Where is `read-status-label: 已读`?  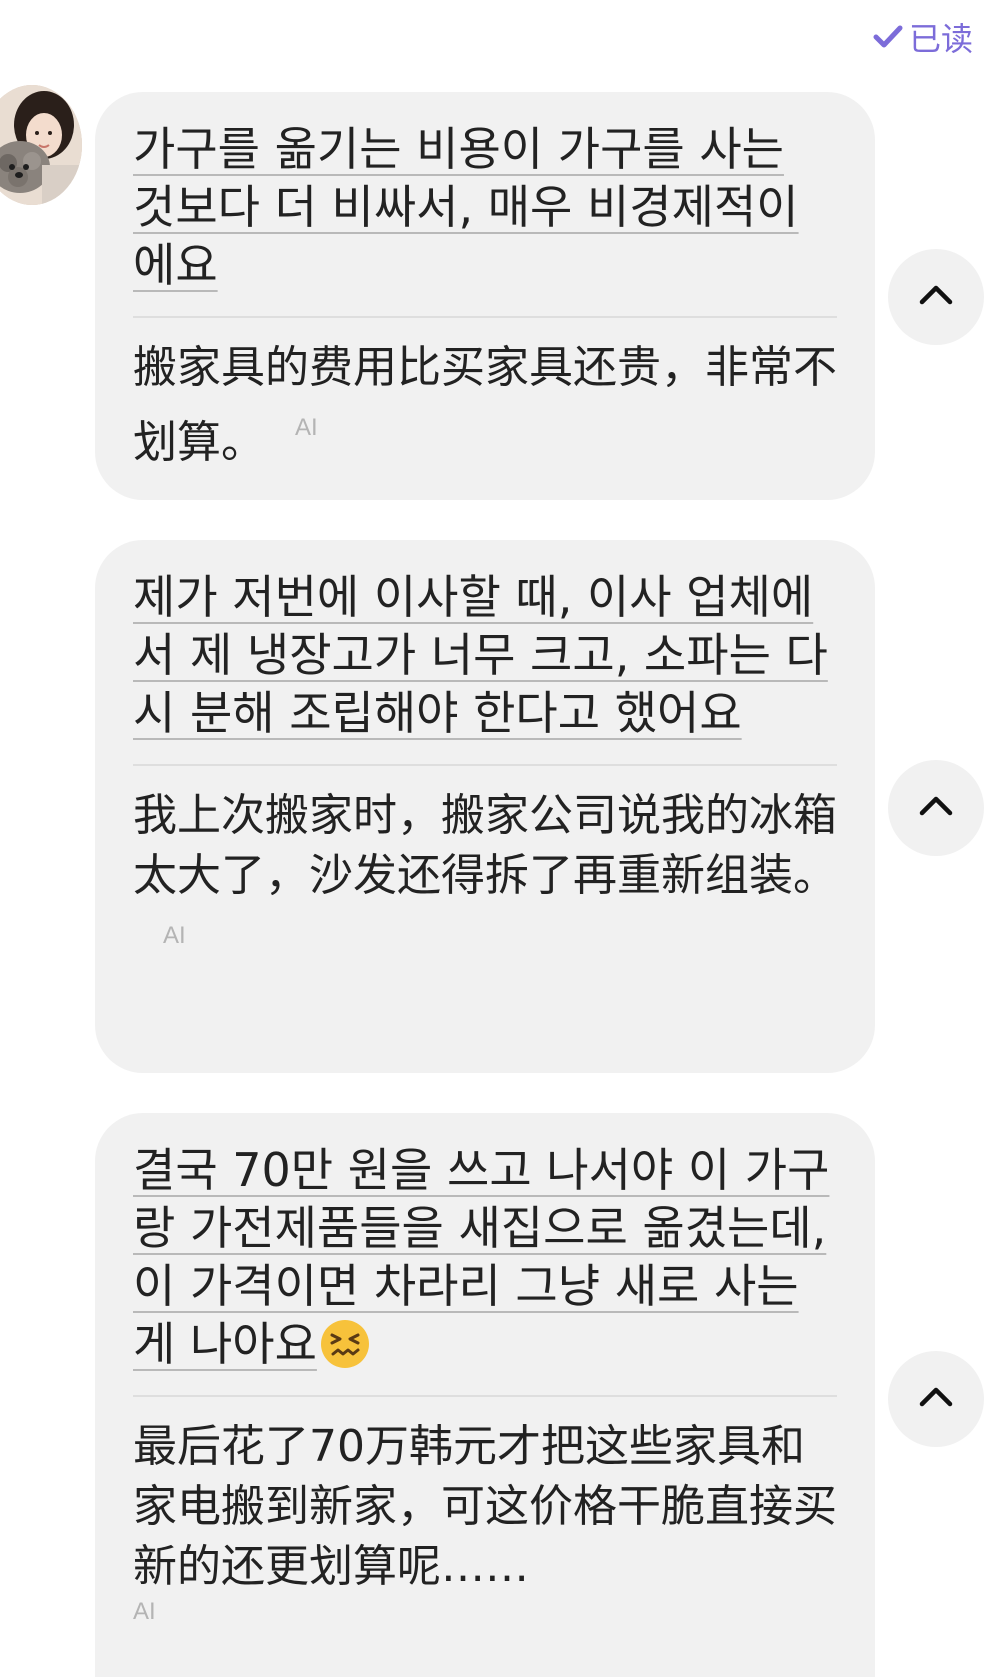
read-status-label: 已读 is located at coordinates (940, 39).